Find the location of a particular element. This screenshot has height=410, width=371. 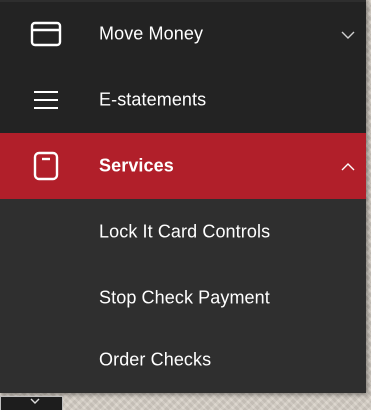

collapsed-dropdown-toggle is located at coordinates (31, 403).